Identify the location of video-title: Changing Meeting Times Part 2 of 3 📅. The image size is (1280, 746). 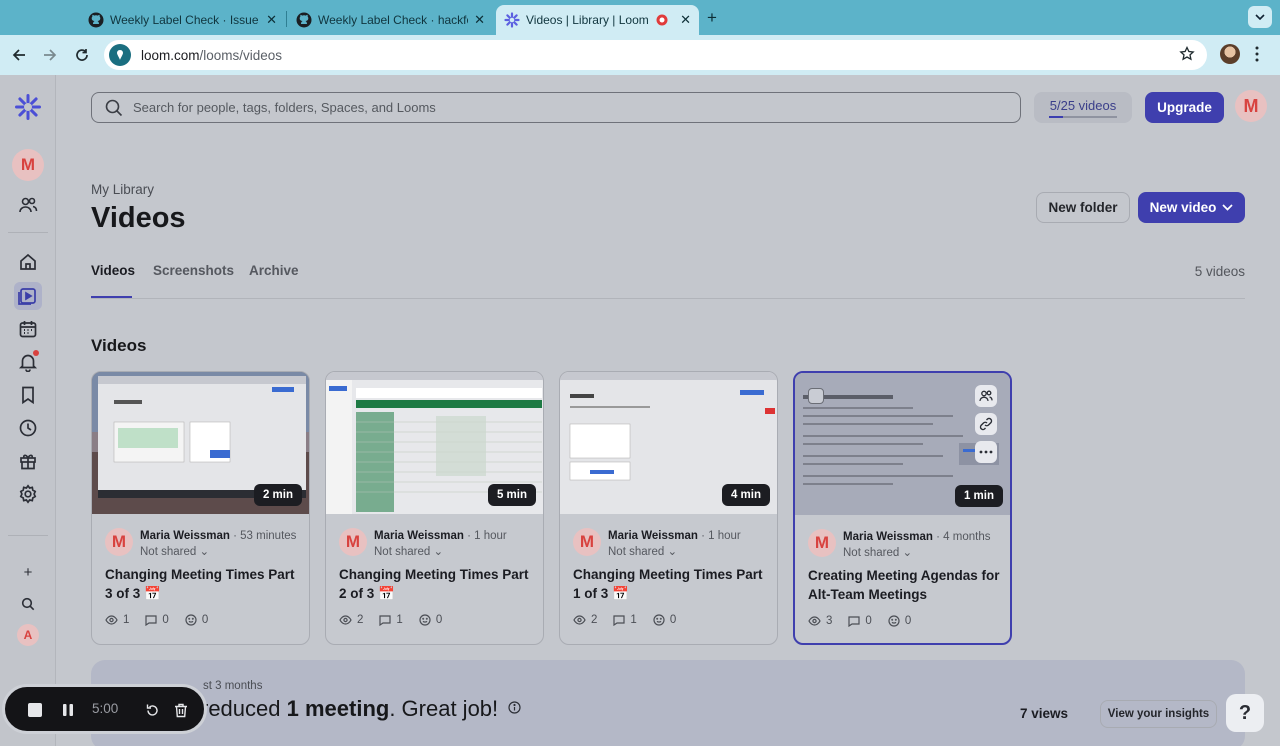
(437, 584).